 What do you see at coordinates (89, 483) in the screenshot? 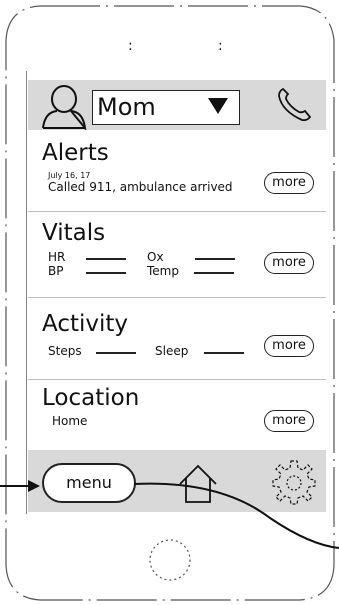
I see `menu-button: menu` at bounding box center [89, 483].